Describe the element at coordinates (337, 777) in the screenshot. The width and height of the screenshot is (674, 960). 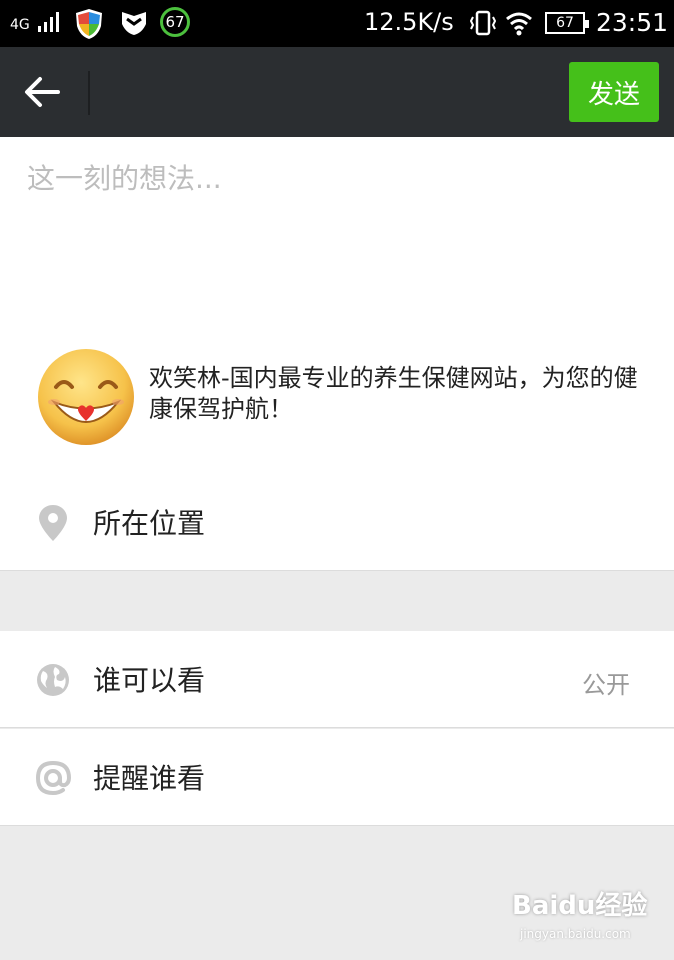
I see `remind-option: 提醒谁看` at that location.